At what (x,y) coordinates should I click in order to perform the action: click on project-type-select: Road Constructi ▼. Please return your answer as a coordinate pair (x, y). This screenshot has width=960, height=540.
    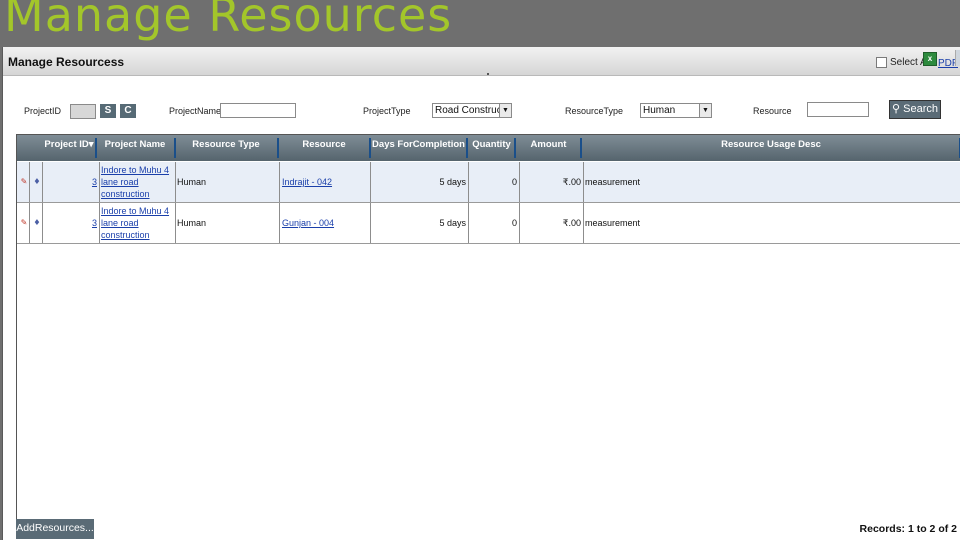
    Looking at the image, I should click on (472, 110).